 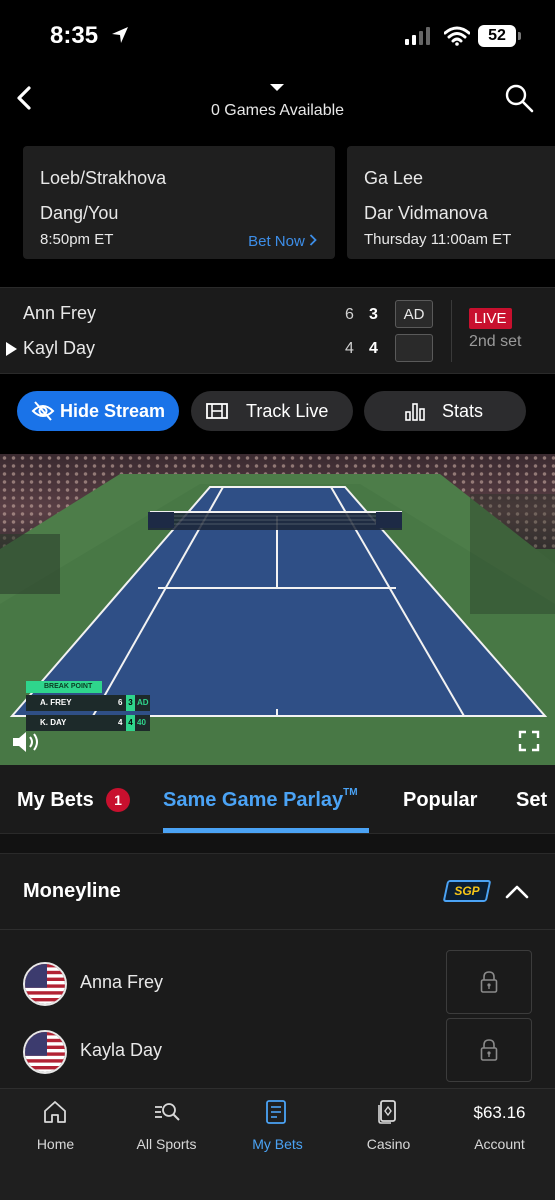 What do you see at coordinates (519, 36) in the screenshot?
I see `battery-tip` at bounding box center [519, 36].